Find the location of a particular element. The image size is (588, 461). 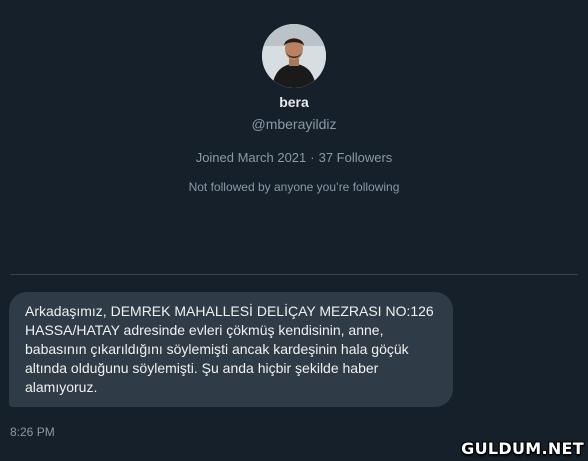

watermark: GULDUM.NET is located at coordinates (522, 448).